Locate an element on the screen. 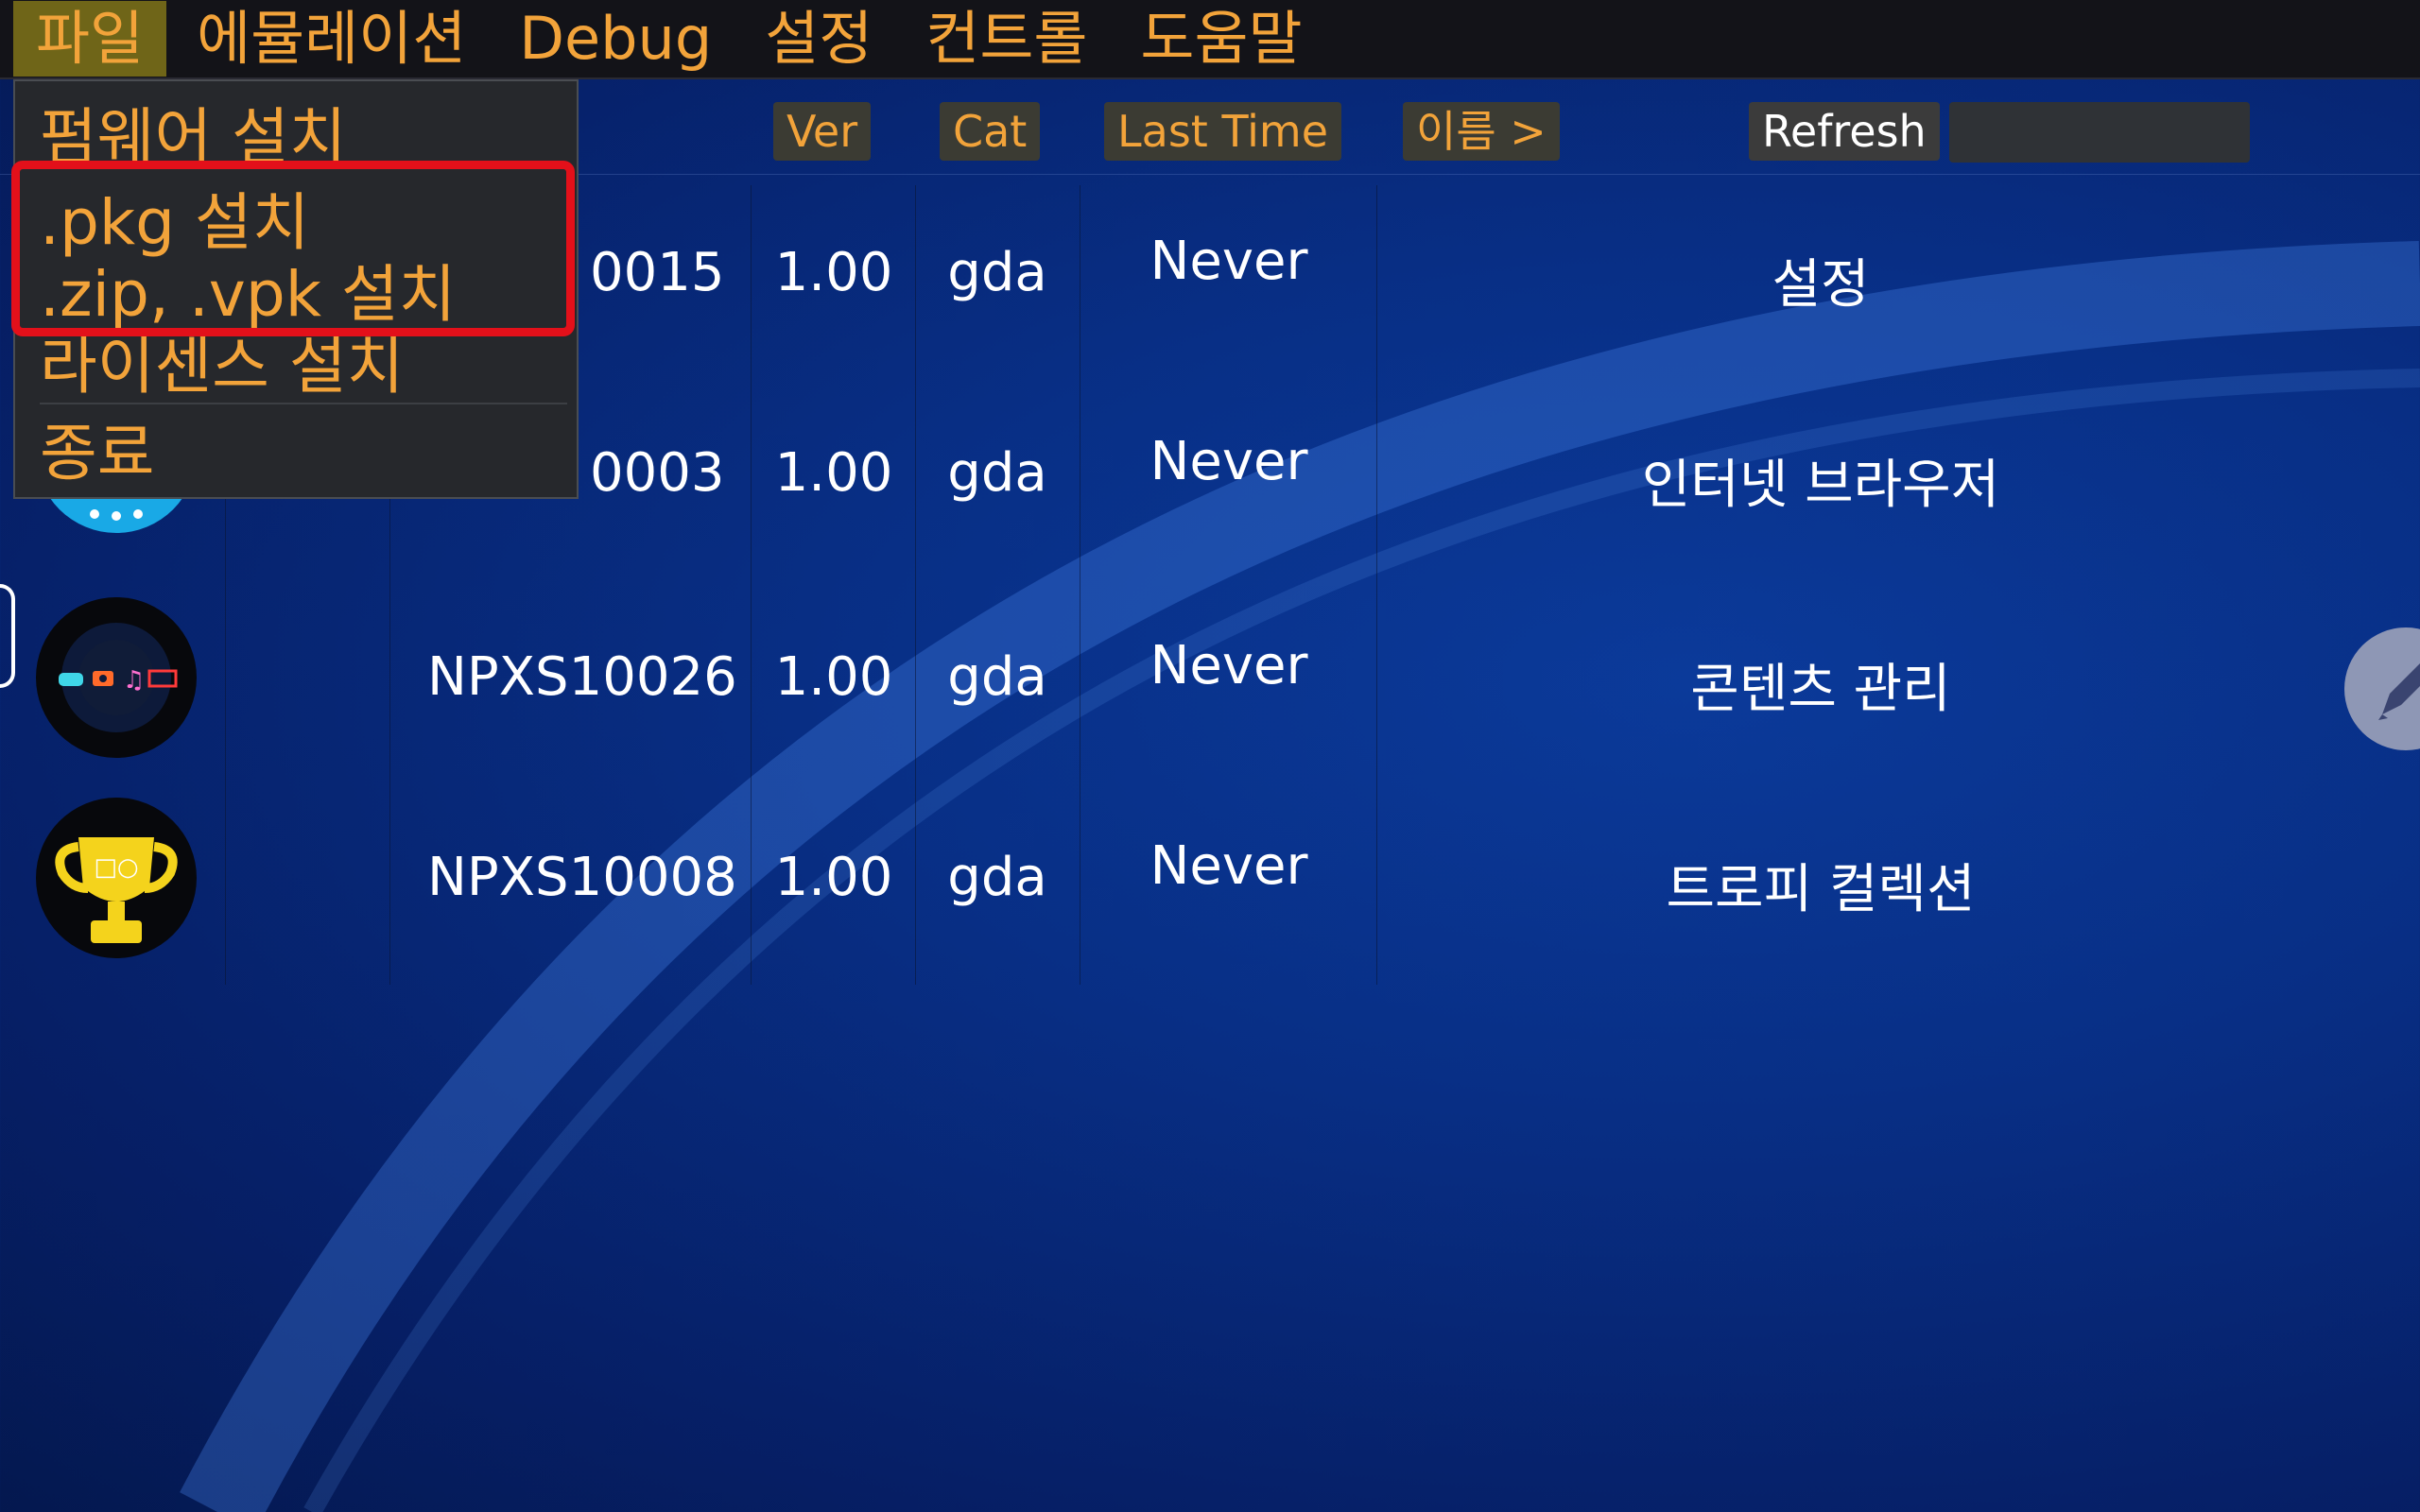  title-id: 0015 is located at coordinates (657, 272).